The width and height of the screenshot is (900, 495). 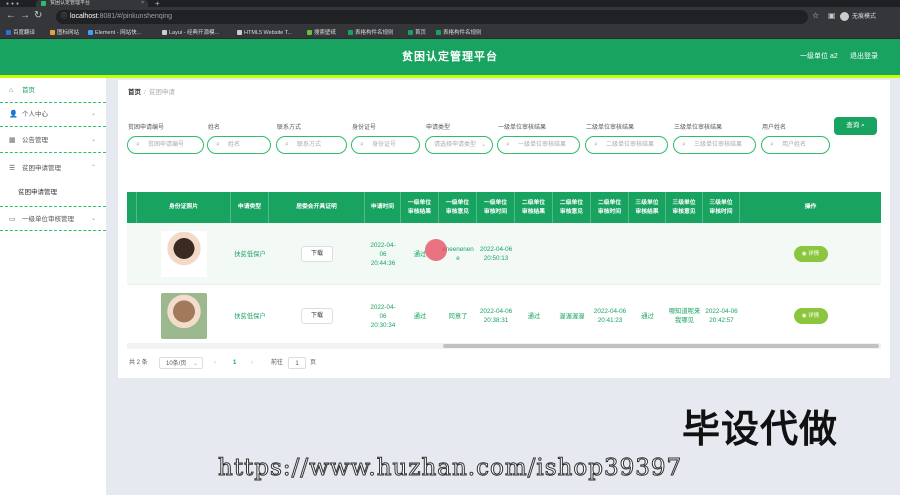 I want to click on bookmark-label: 表格构件名规则, so click(x=374, y=33).